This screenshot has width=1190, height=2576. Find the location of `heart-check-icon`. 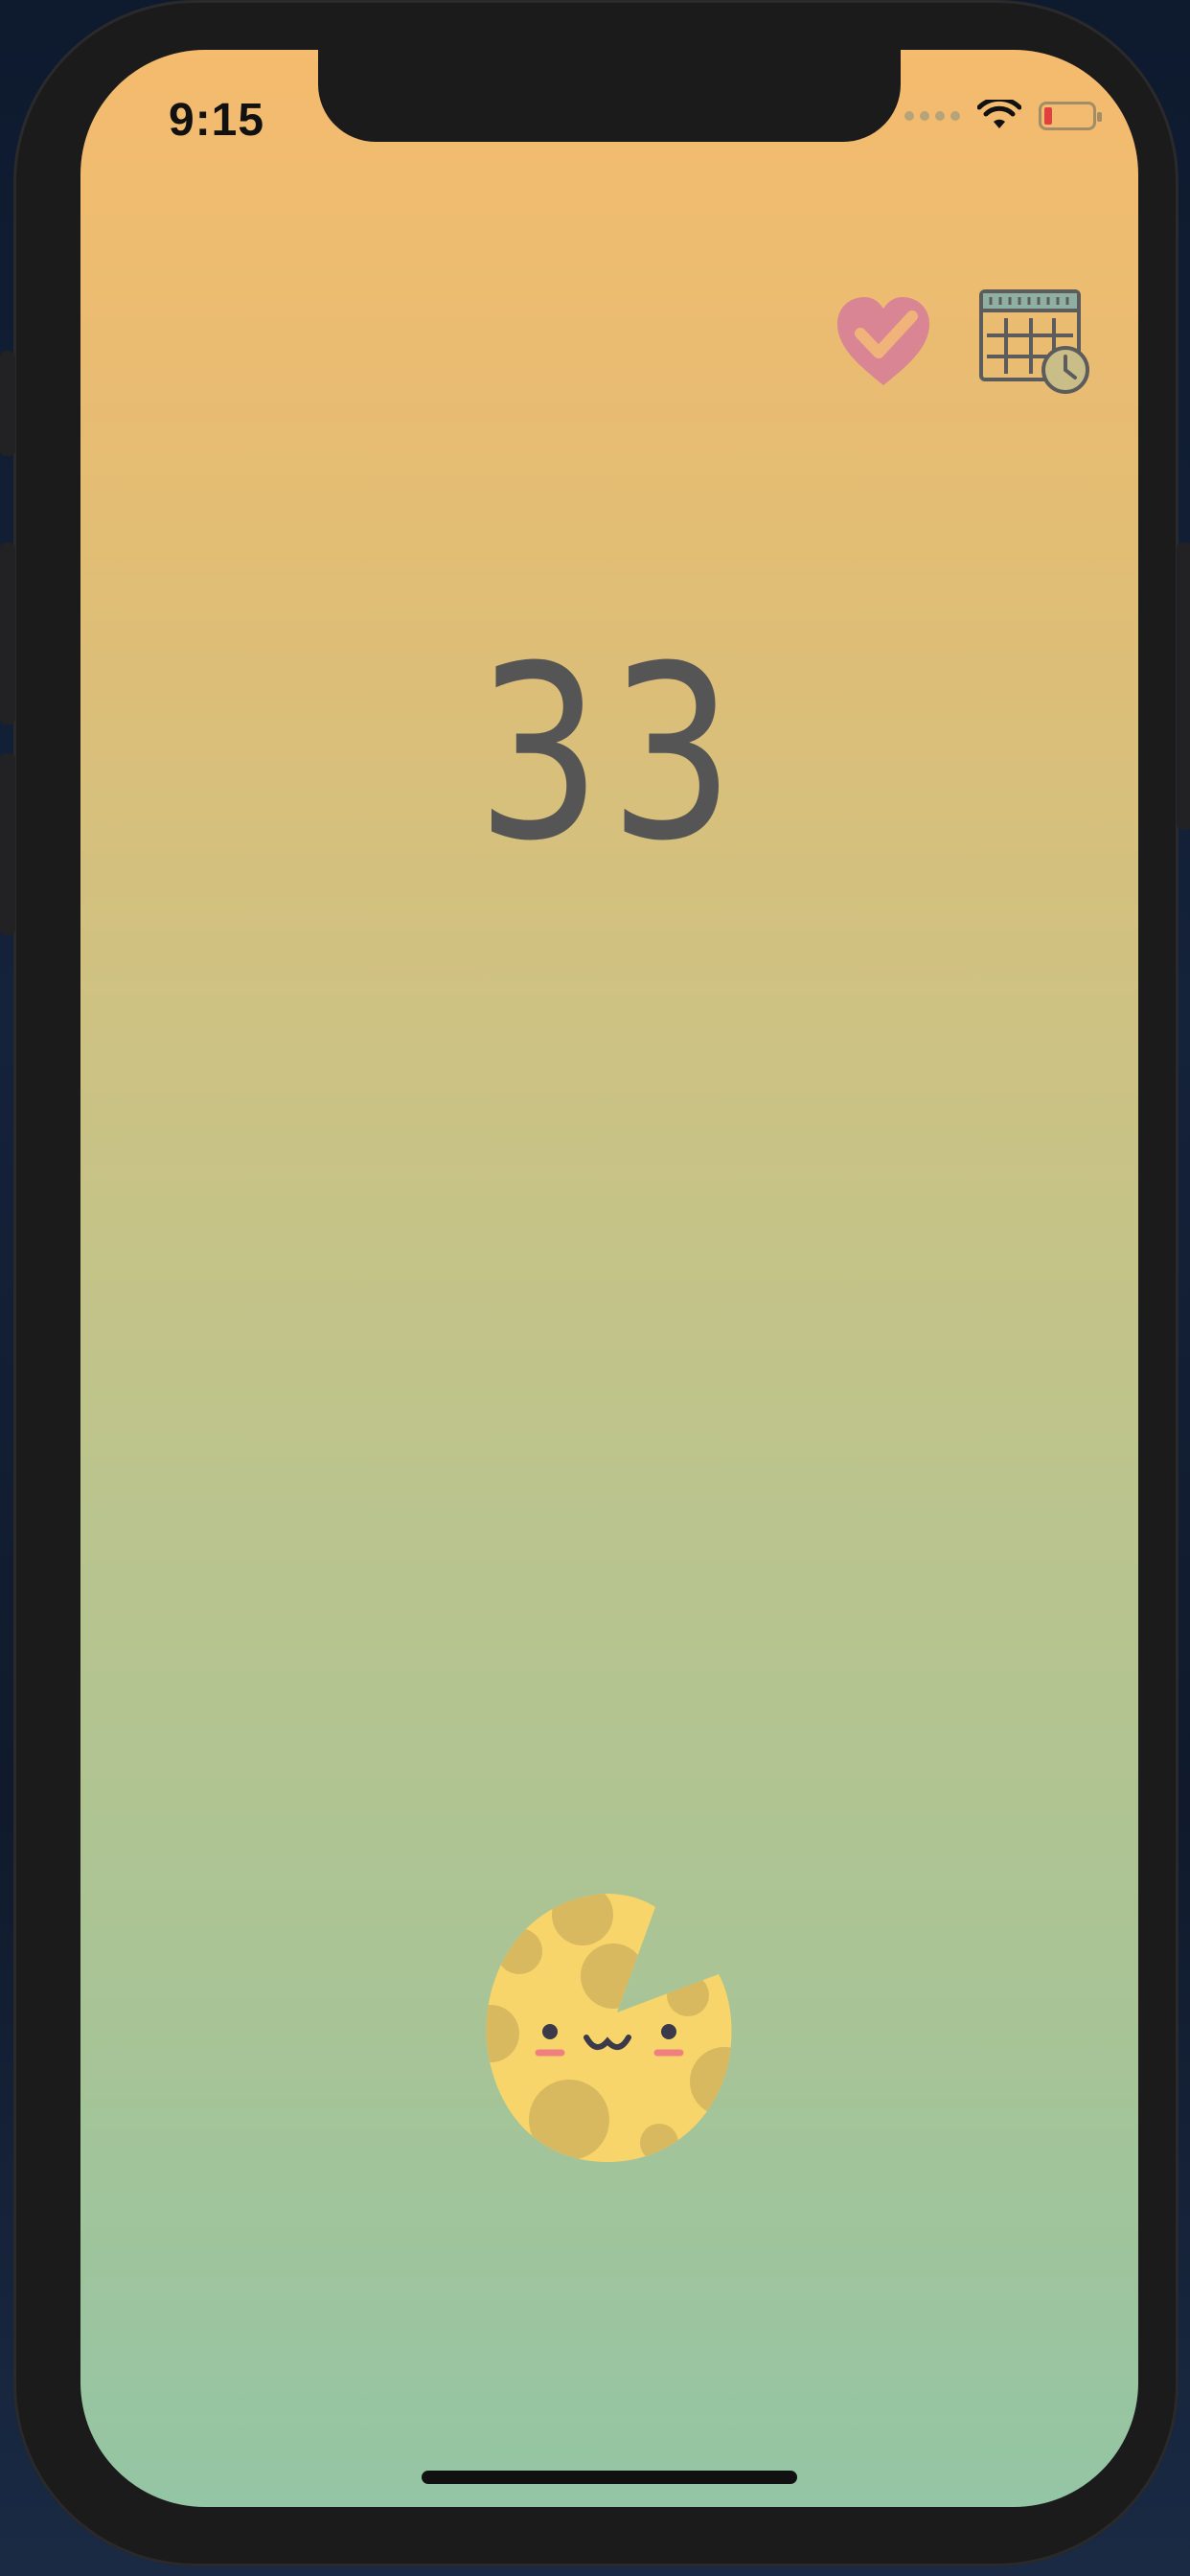

heart-check-icon is located at coordinates (883, 341).